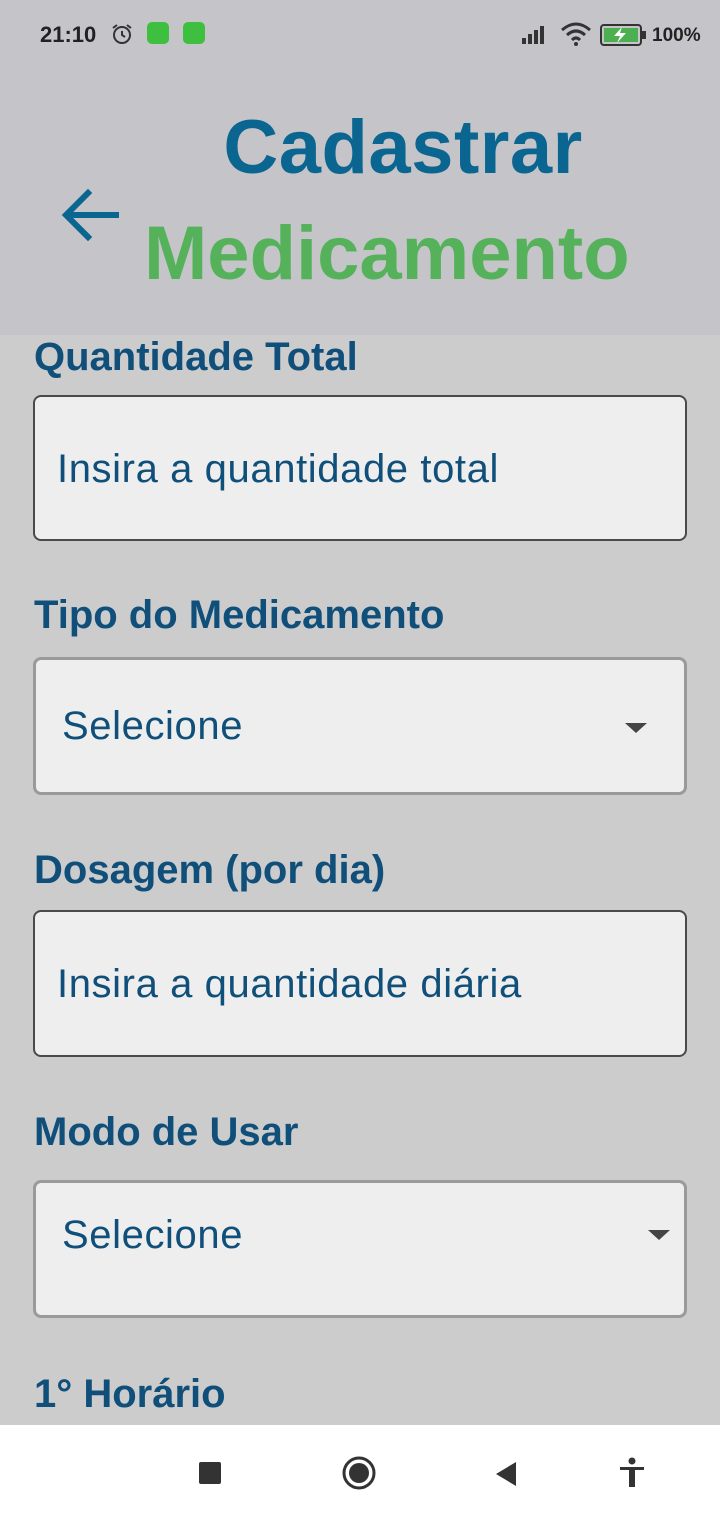  What do you see at coordinates (403, 147) in the screenshot?
I see `page-title-line1: Cadastrar` at bounding box center [403, 147].